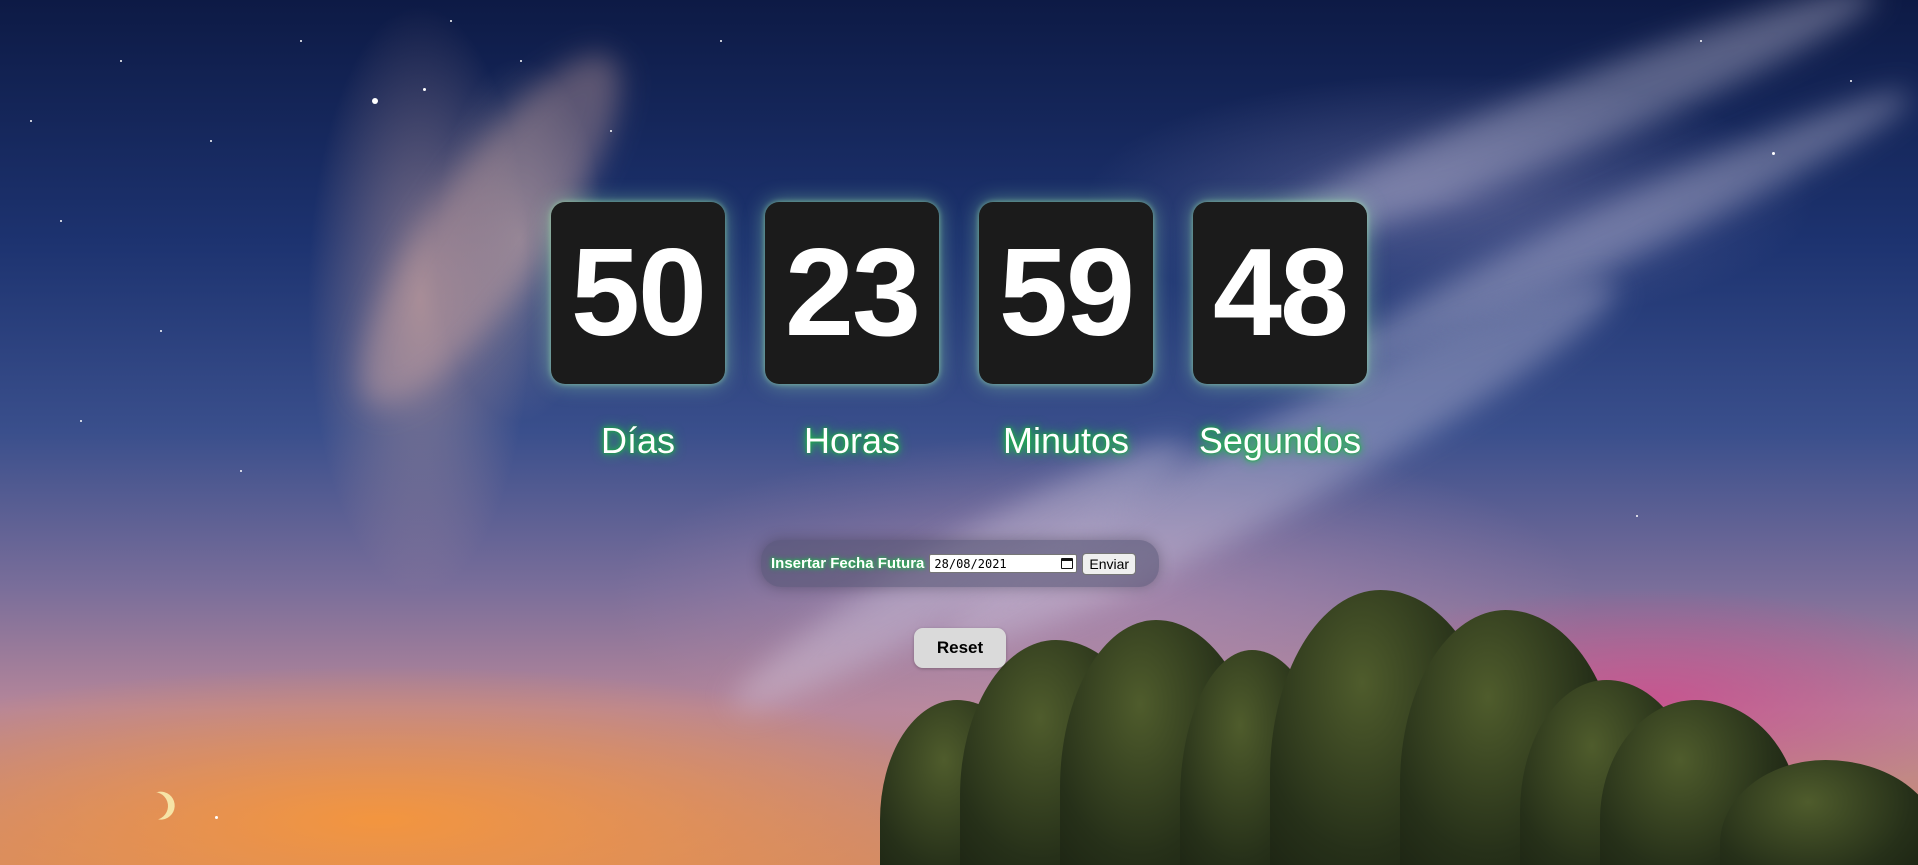 The height and width of the screenshot is (865, 1918). I want to click on countdown: 50 Días 23 Horas 59 Minutos 48 Segundos, so click(959, 332).